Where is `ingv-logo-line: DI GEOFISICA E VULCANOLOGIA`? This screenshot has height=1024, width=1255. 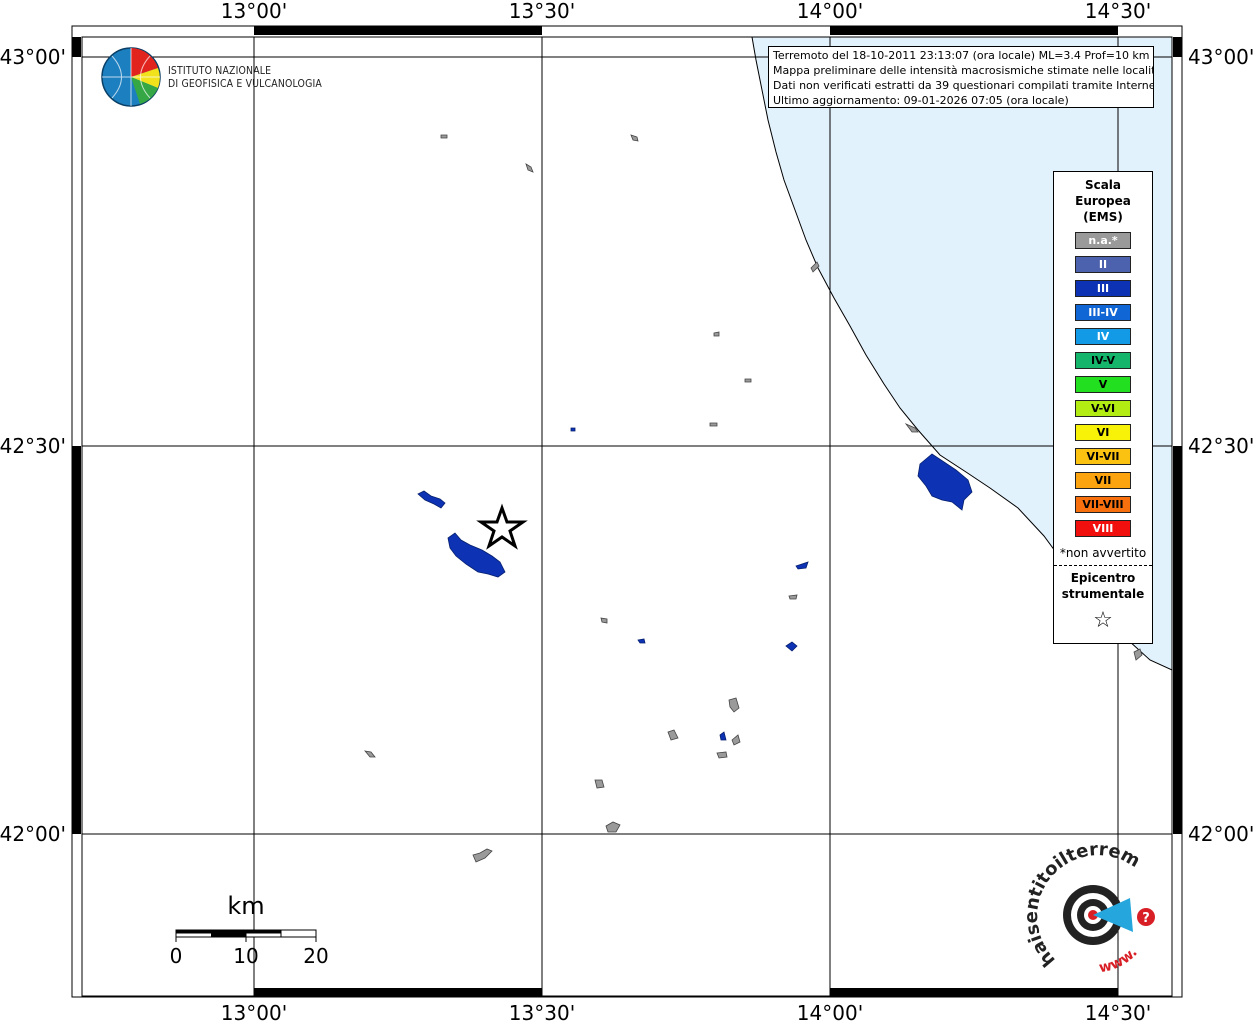 ingv-logo-line: DI GEOFISICA E VULCANOLOGIA is located at coordinates (245, 83).